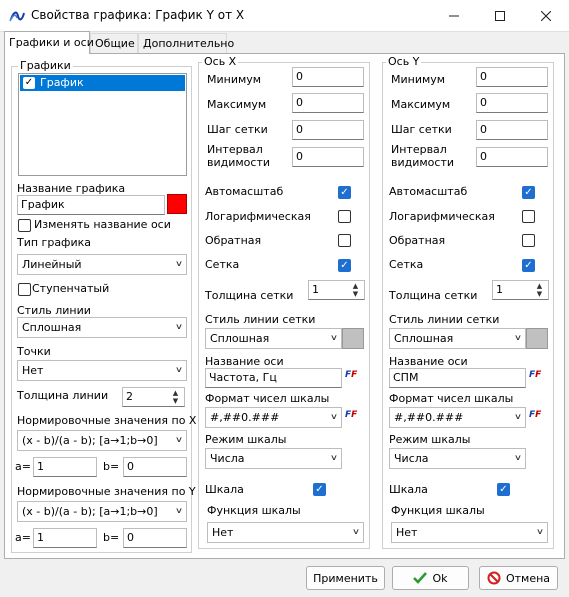 This screenshot has height=597, width=569. I want to click on line-width-spinner: 2 ▲ ▼, so click(153, 397).